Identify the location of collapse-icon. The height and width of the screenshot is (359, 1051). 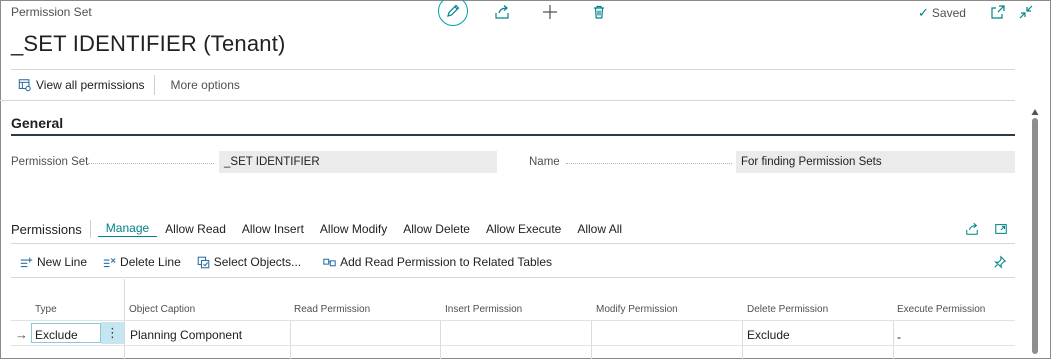
(1026, 12).